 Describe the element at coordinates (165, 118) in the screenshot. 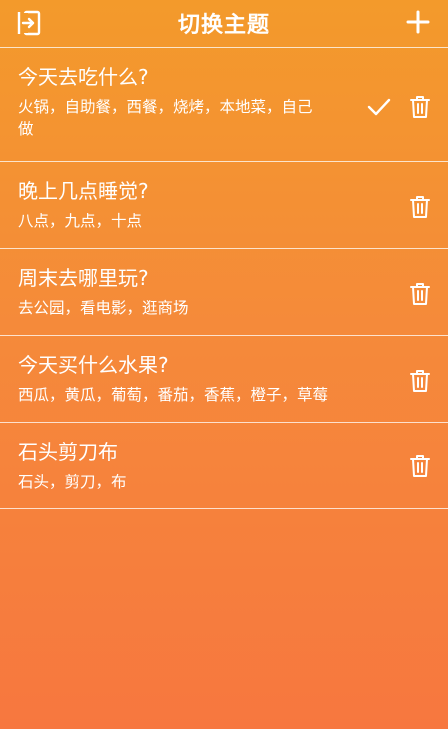

I see `topic-options: 火锅，自助餐，西餐，烧烤，本地菜，自己做` at that location.